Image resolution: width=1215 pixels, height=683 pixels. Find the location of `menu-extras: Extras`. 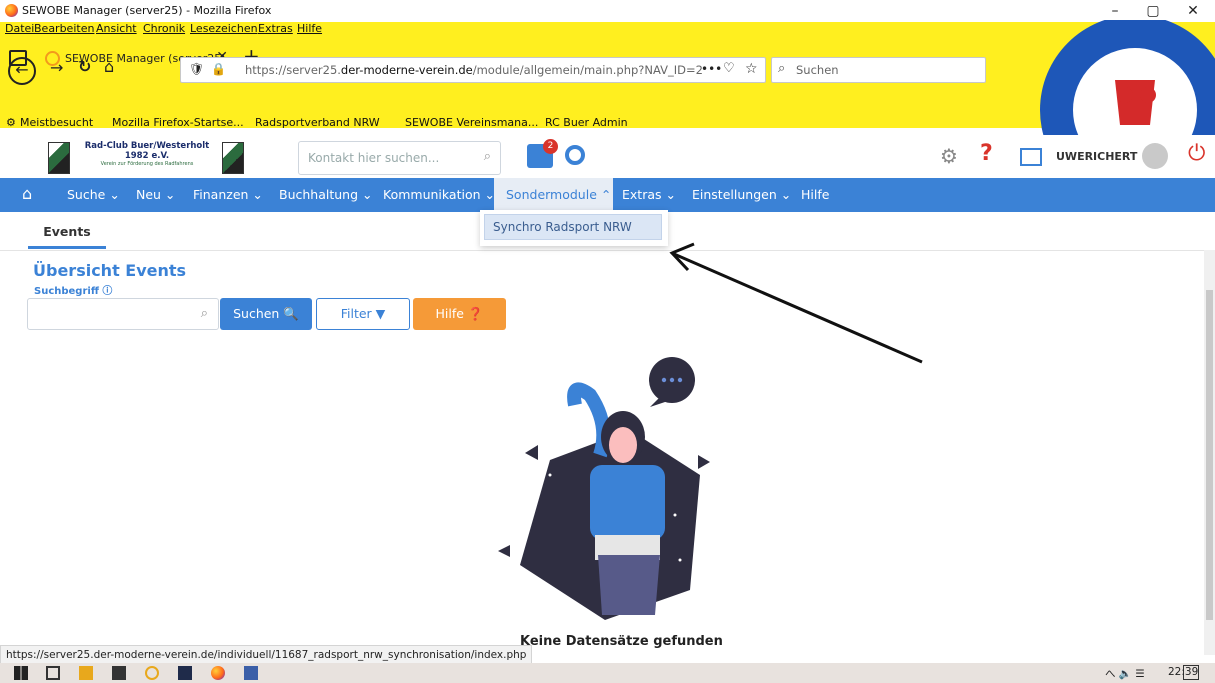

menu-extras: Extras is located at coordinates (275, 28).